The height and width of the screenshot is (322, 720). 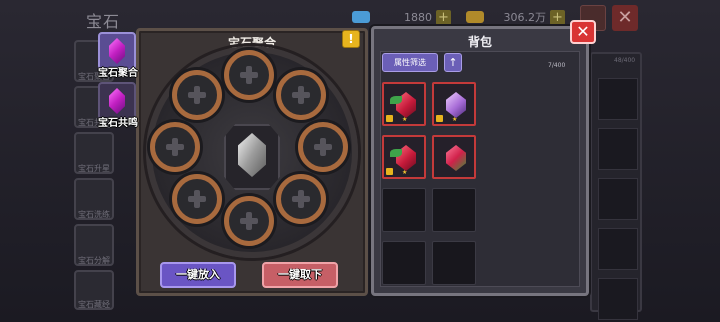 What do you see at coordinates (94, 214) in the screenshot?
I see `side-tab-label: 宝石洗练` at bounding box center [94, 214].